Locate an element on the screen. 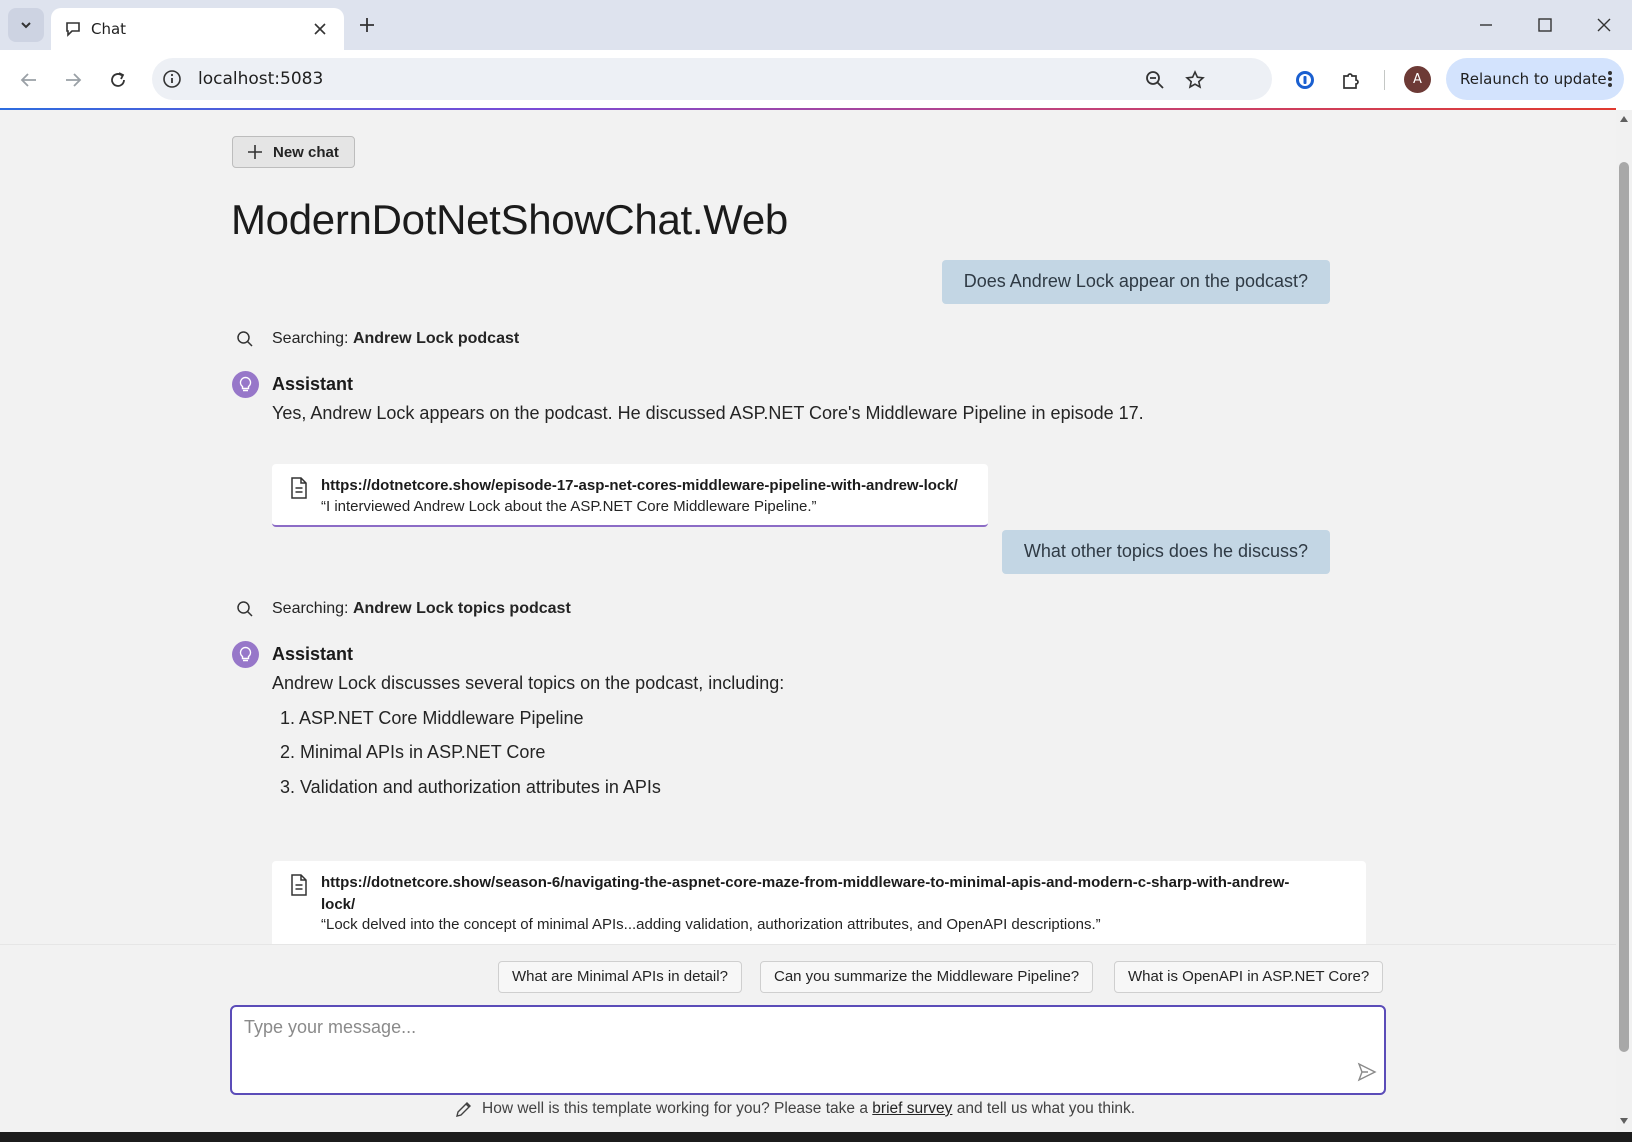 The height and width of the screenshot is (1142, 1632). browser-tab-strip: Chat is located at coordinates (816, 25).